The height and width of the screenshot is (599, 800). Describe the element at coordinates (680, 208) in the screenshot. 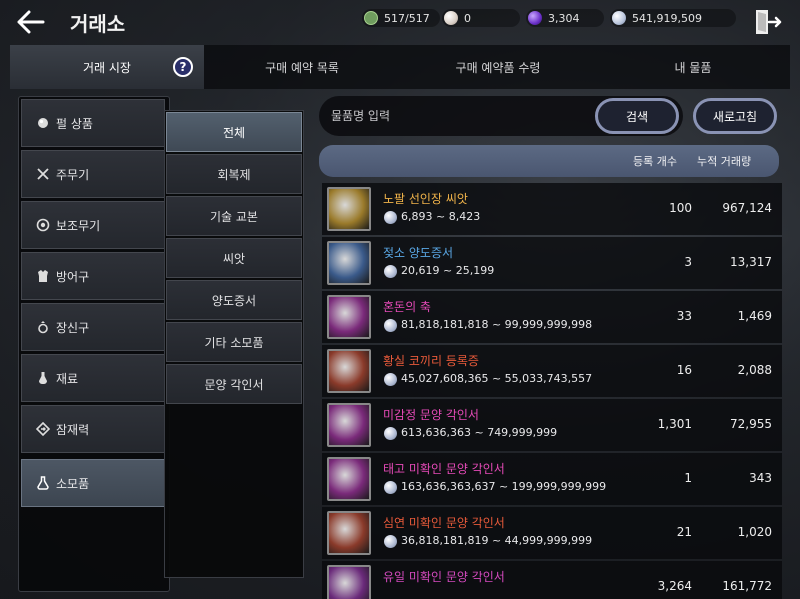

I see `item-listing-count: 100` at that location.